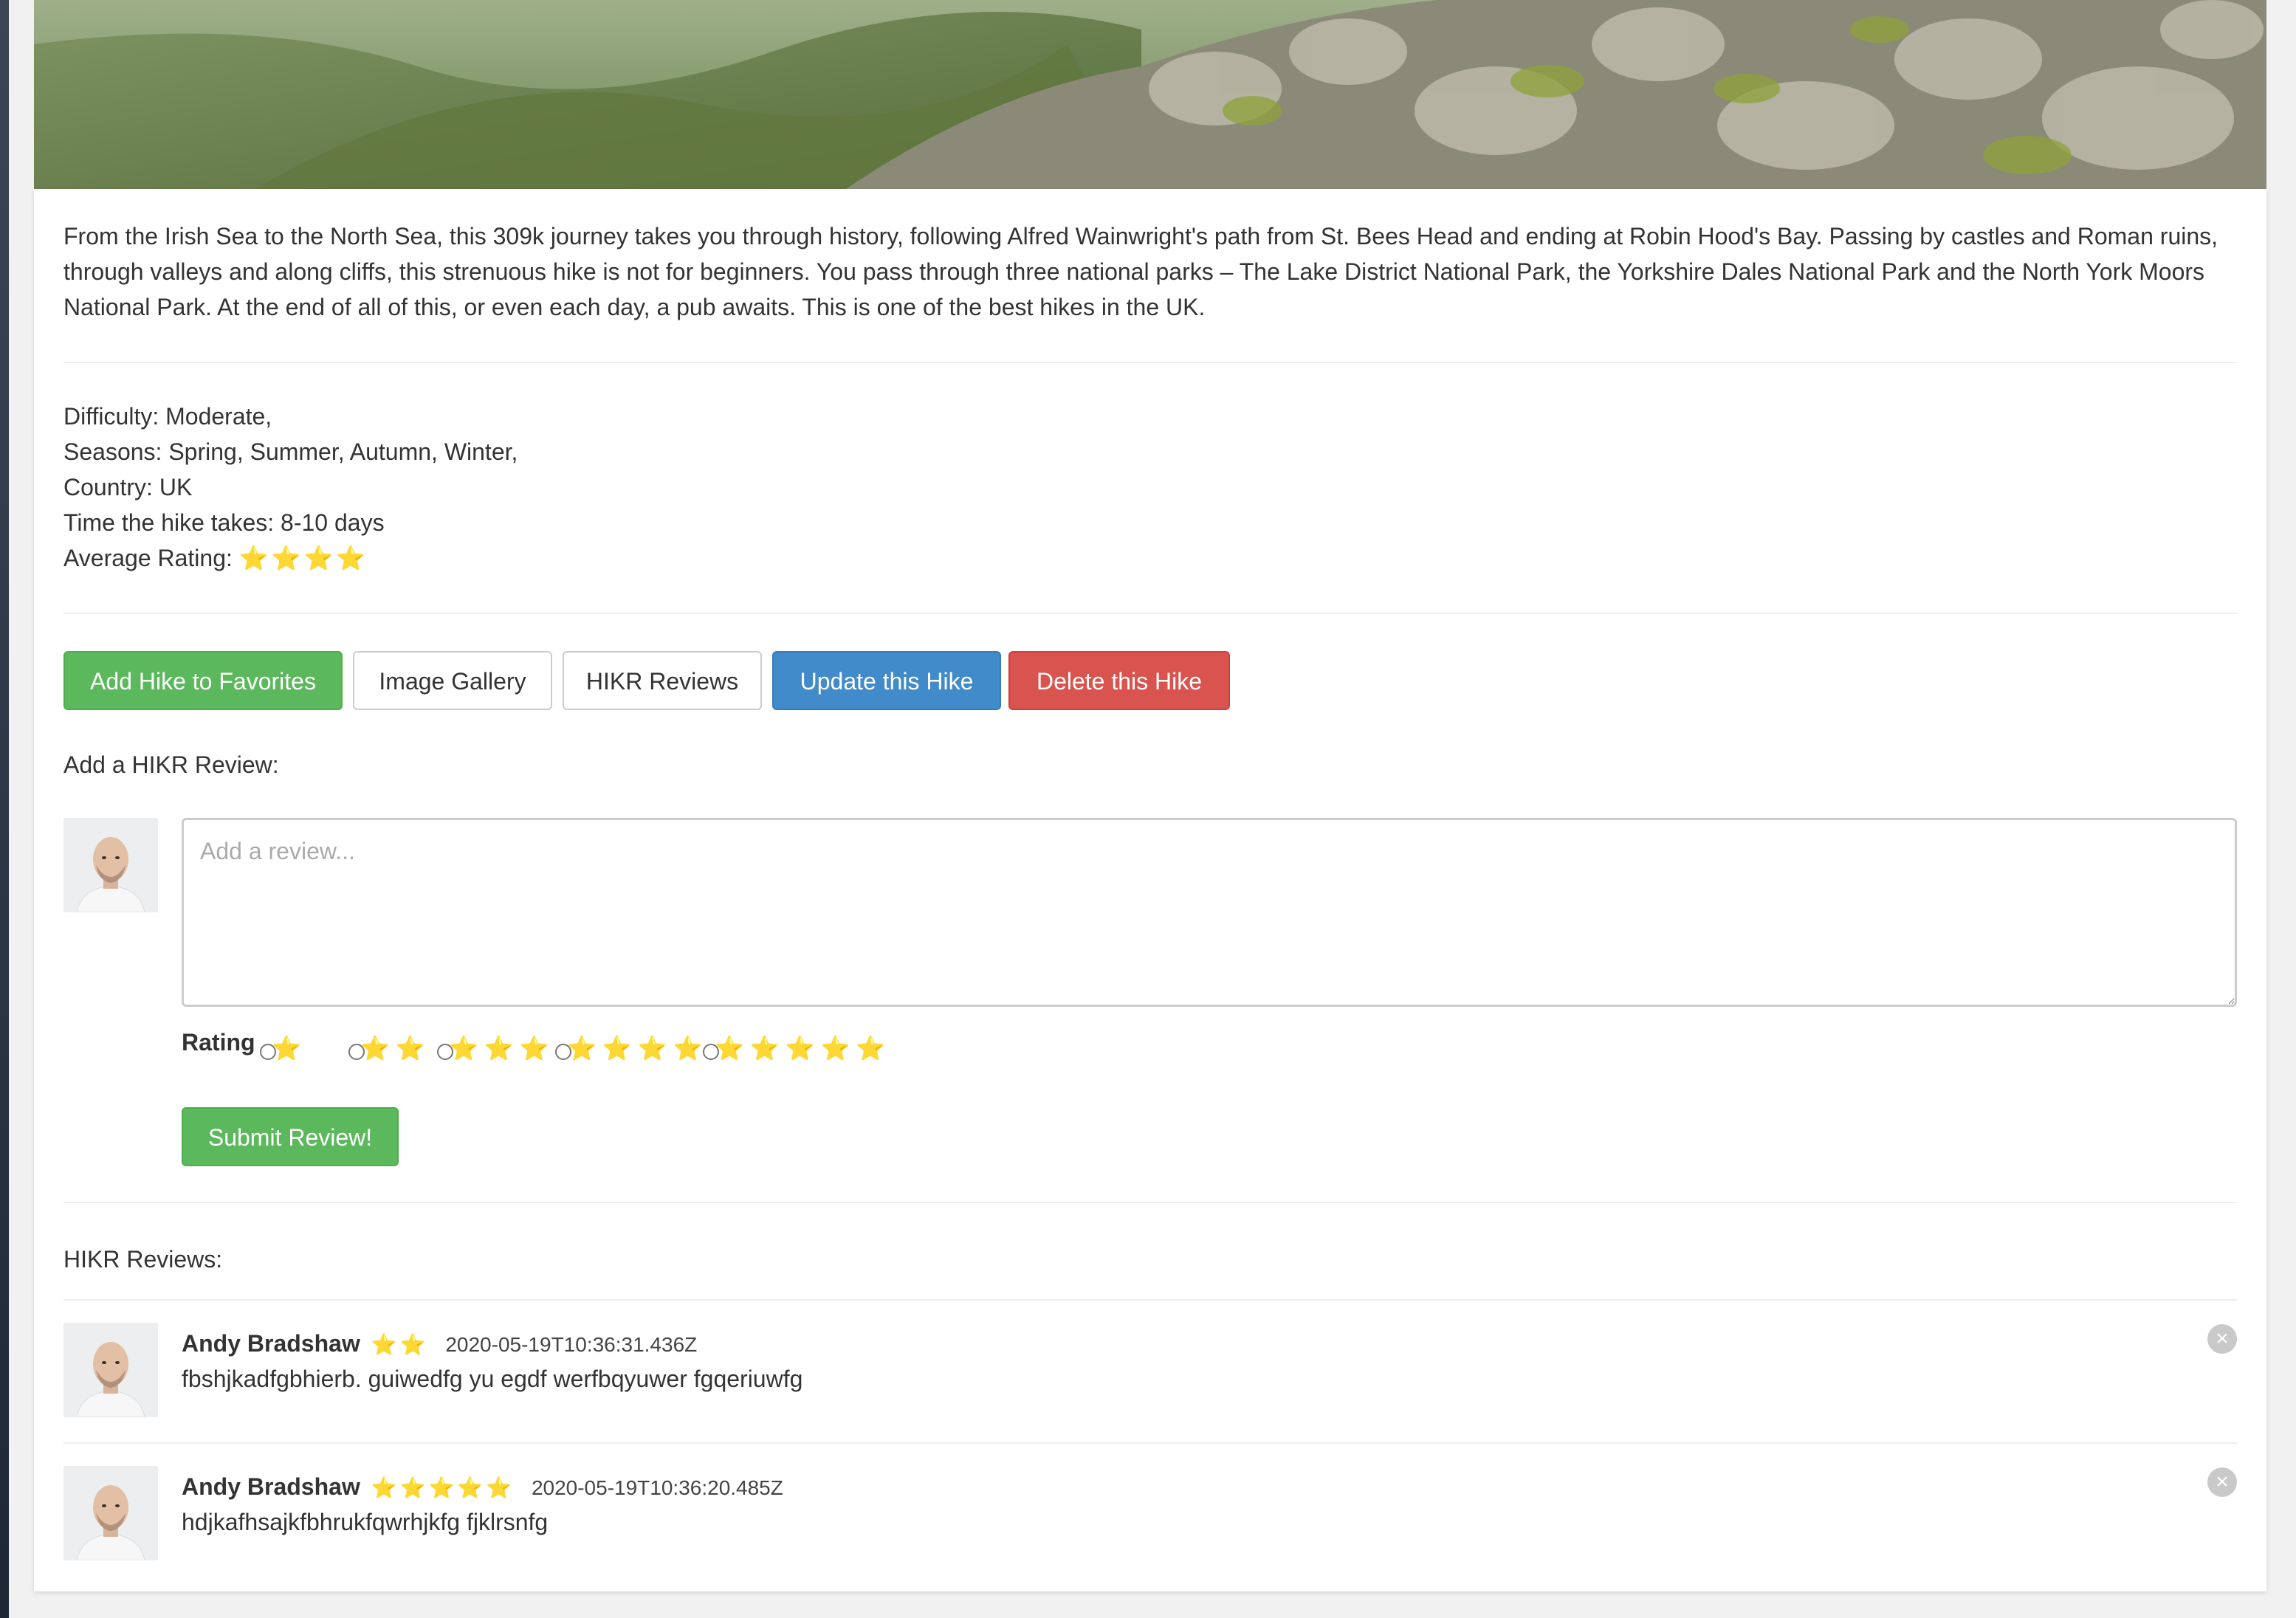 This screenshot has width=2296, height=1618. Describe the element at coordinates (638, 1048) in the screenshot. I see `rating-option-4-stars: ⭐⭐⭐⭐` at that location.